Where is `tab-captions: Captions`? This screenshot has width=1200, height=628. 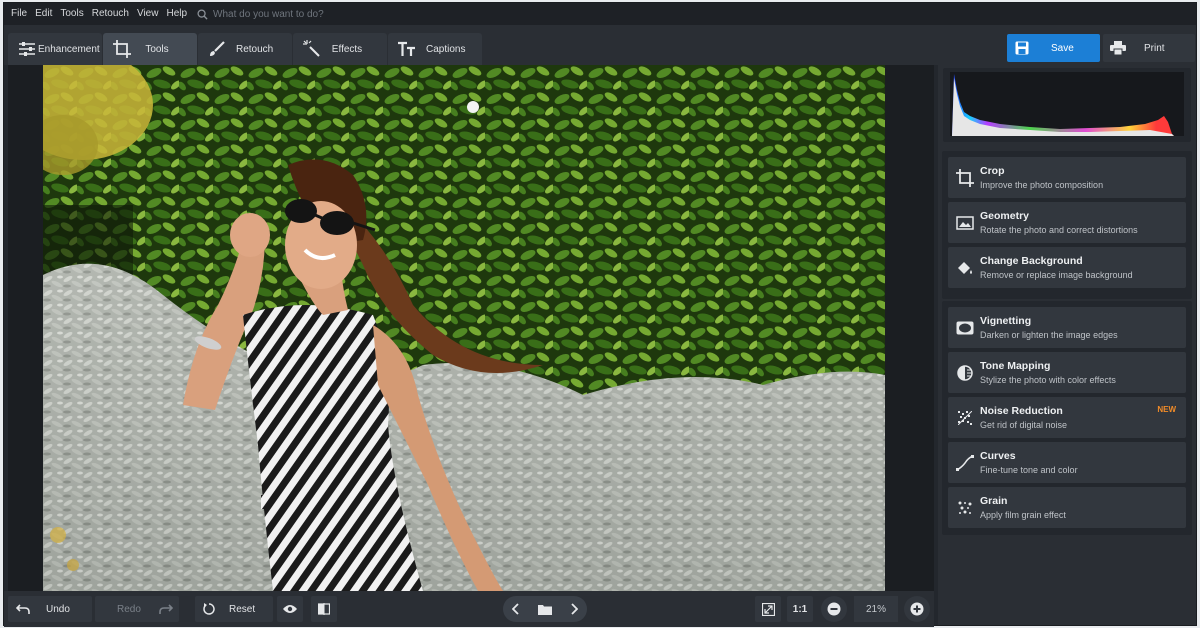
tab-captions: Captions is located at coordinates (435, 49).